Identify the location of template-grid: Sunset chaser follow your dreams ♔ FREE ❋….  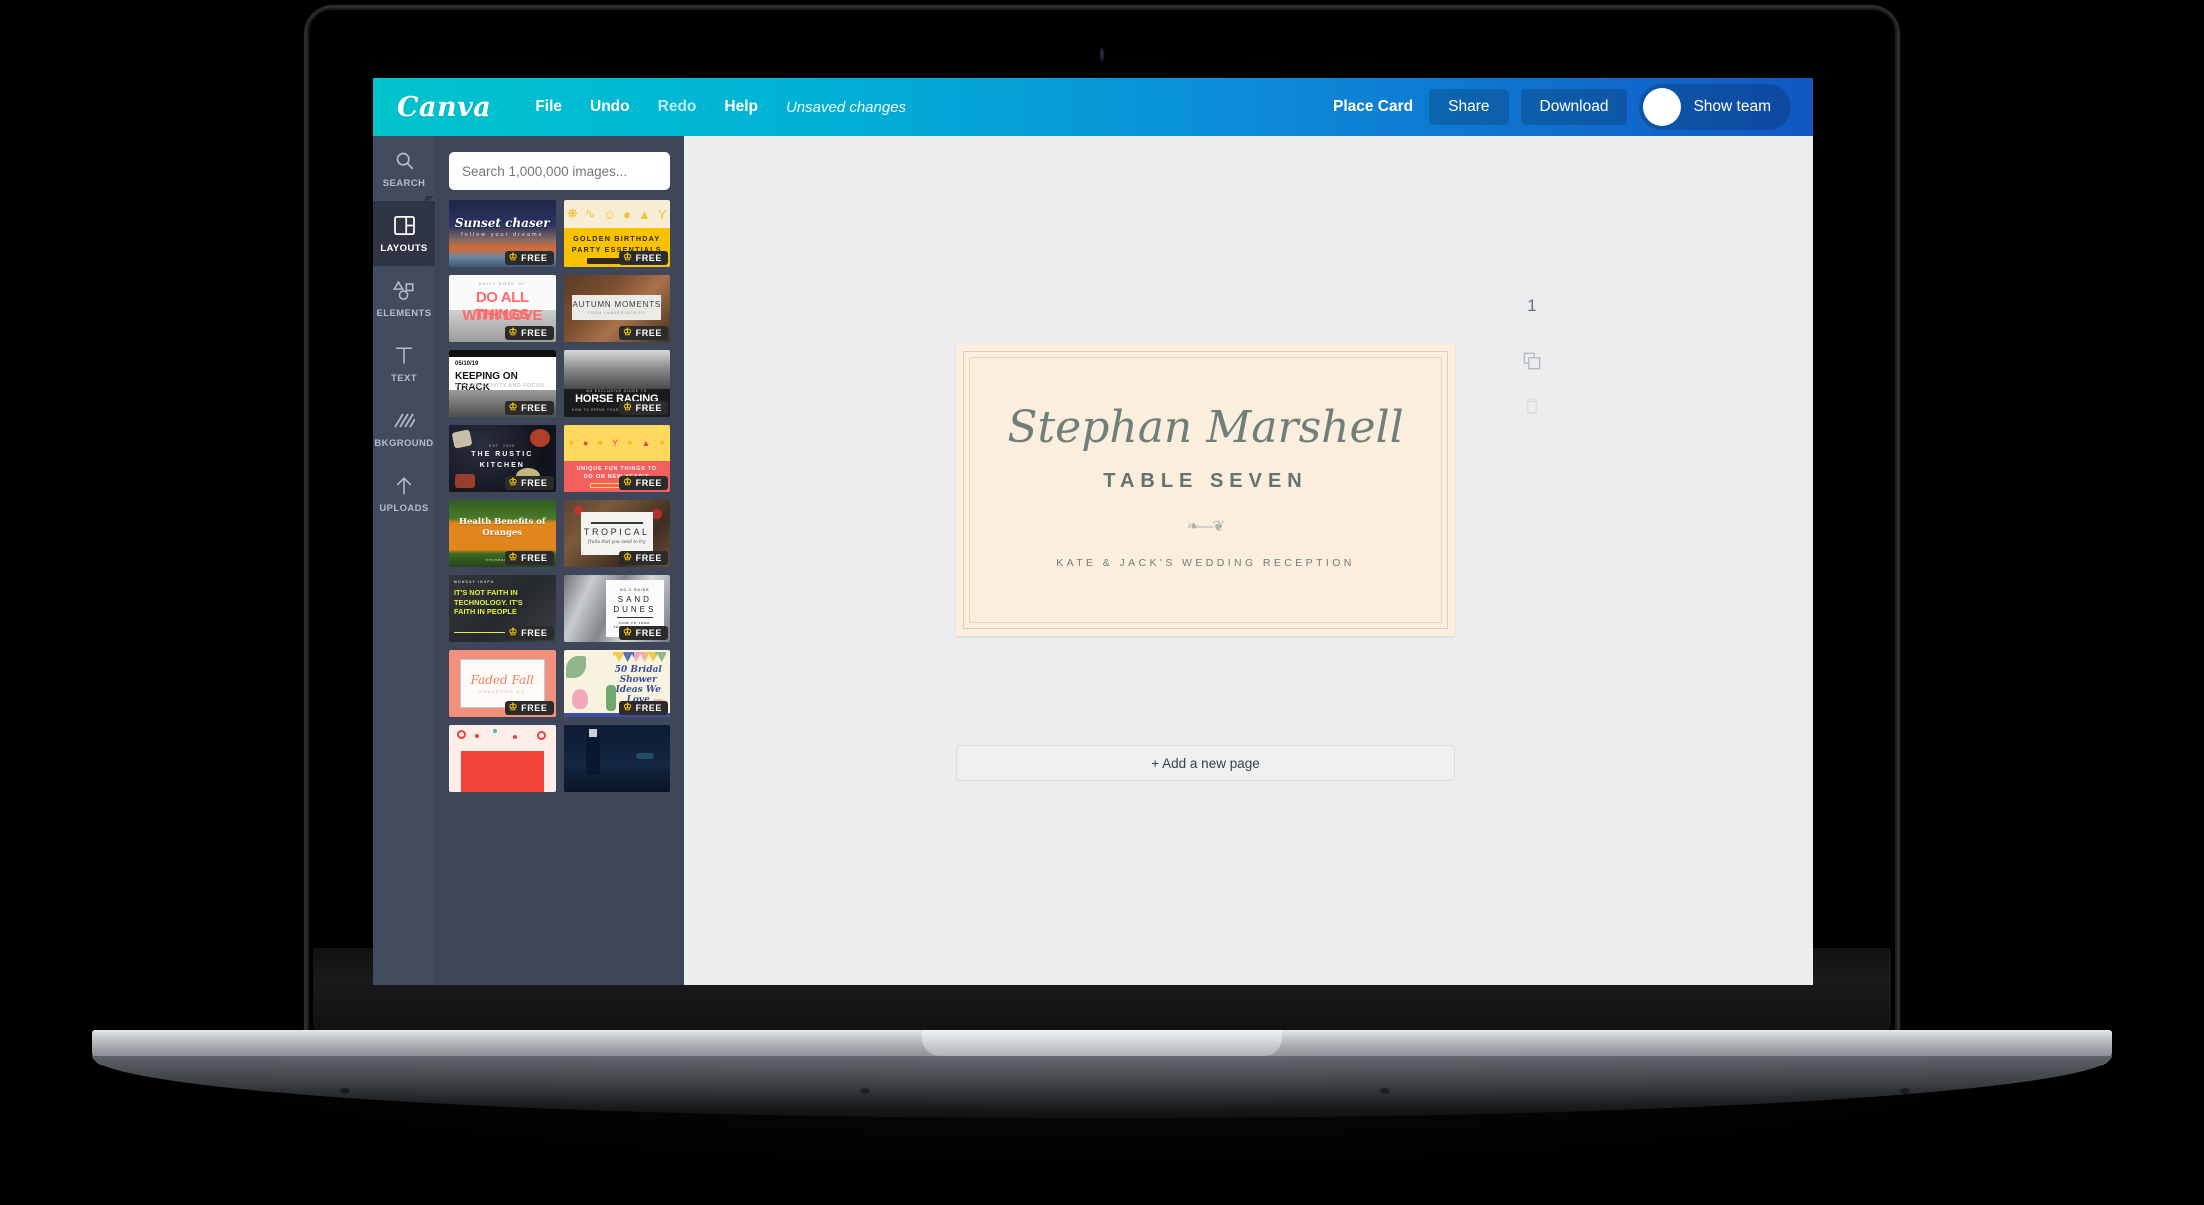
(559, 592).